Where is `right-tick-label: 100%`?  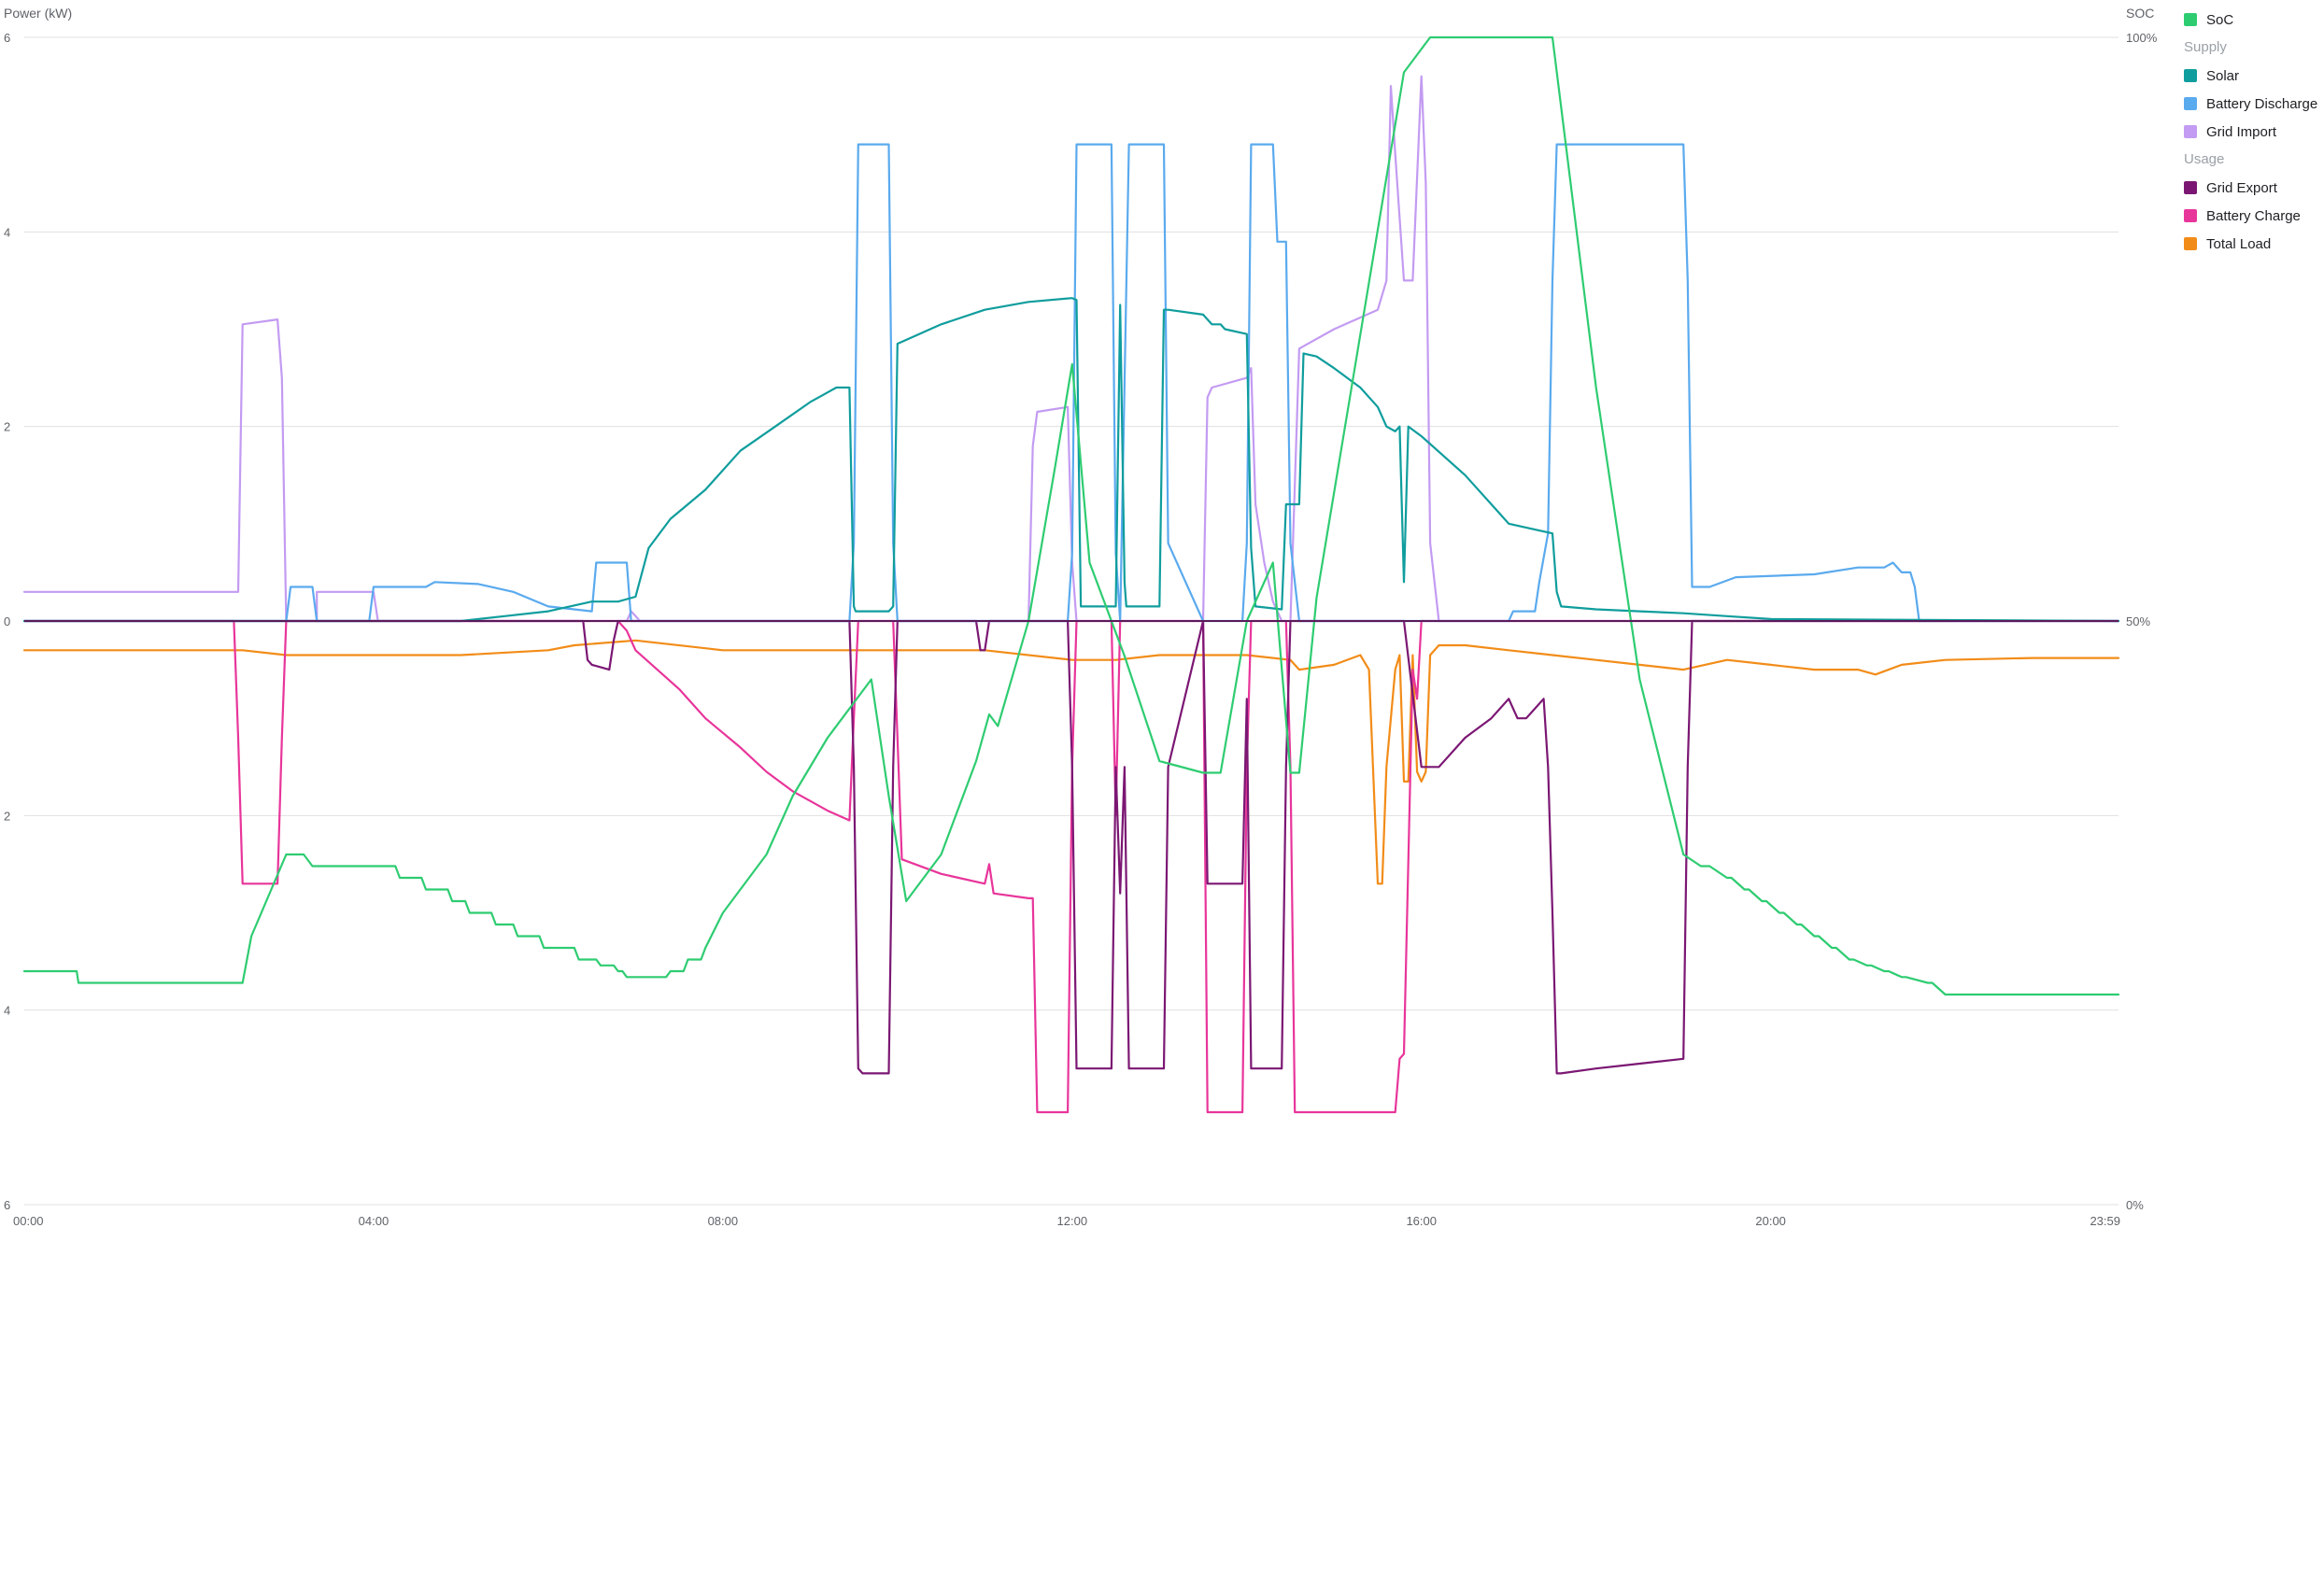
right-tick-label: 100% is located at coordinates (2142, 38).